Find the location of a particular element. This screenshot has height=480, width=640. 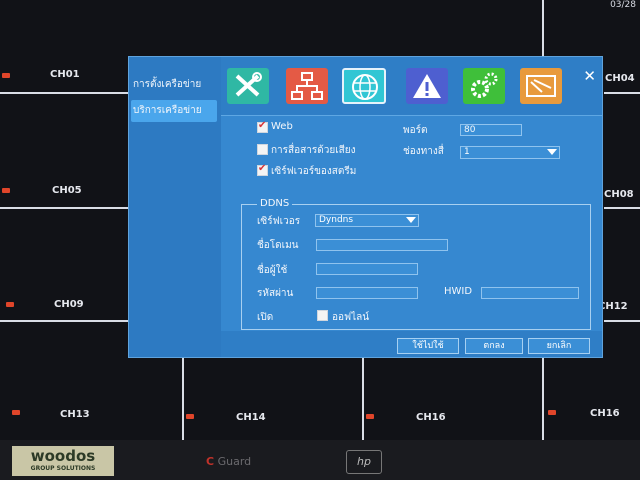

system-icon is located at coordinates (541, 86).